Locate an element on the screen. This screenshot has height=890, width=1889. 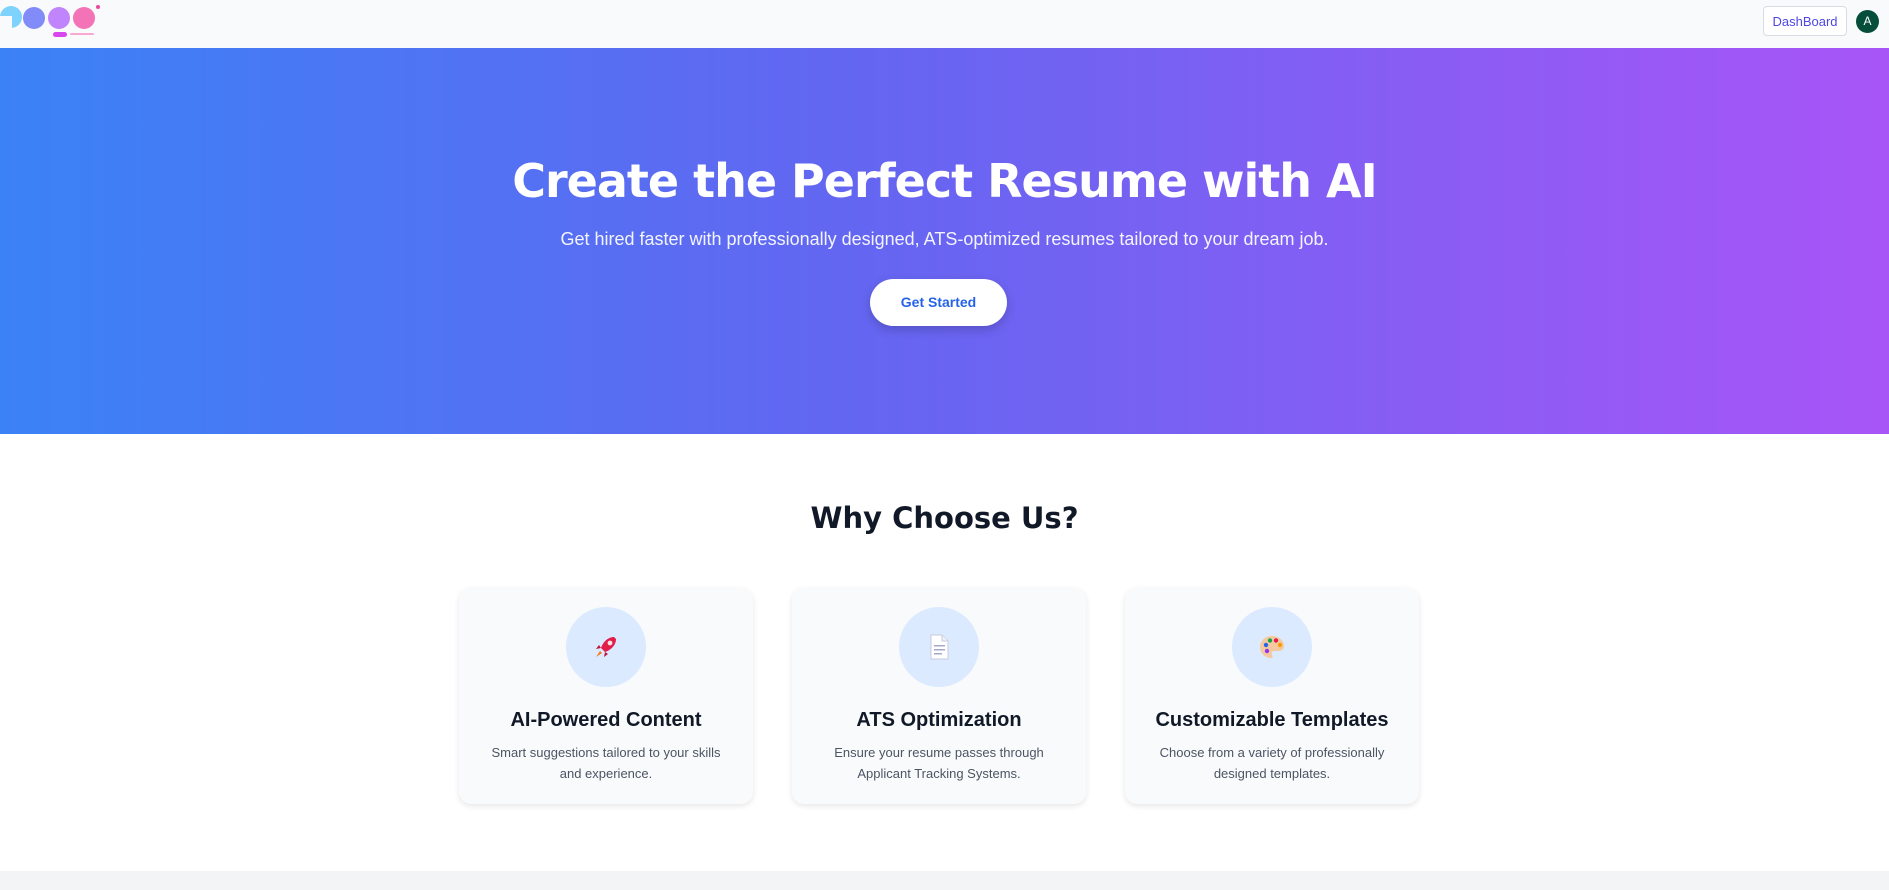
hero-title: Create the Perfect Resume with AI is located at coordinates (945, 181).